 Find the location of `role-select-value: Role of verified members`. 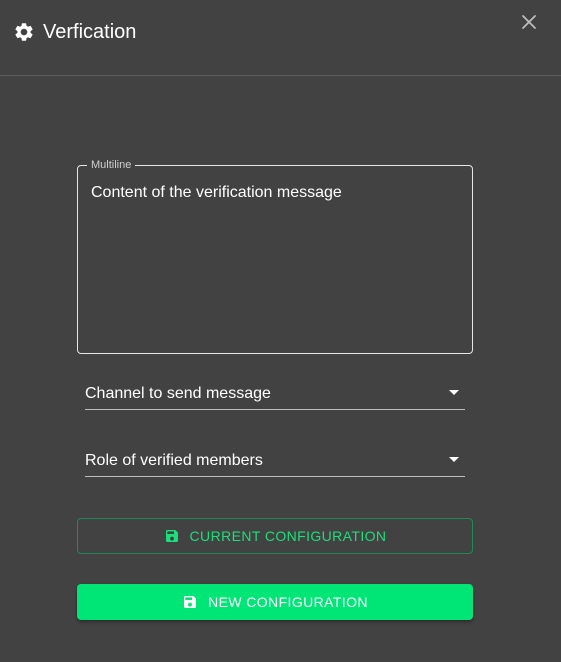

role-select-value: Role of verified members is located at coordinates (174, 460).